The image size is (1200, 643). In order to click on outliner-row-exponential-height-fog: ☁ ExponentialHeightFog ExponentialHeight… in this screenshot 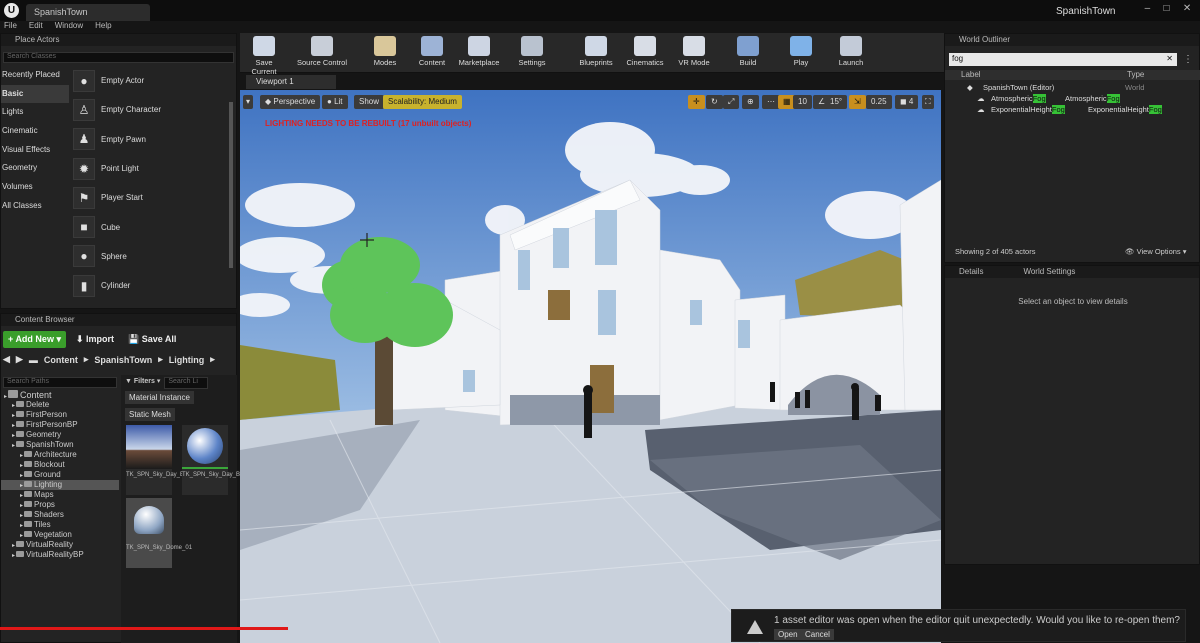, I will do `click(1072, 110)`.